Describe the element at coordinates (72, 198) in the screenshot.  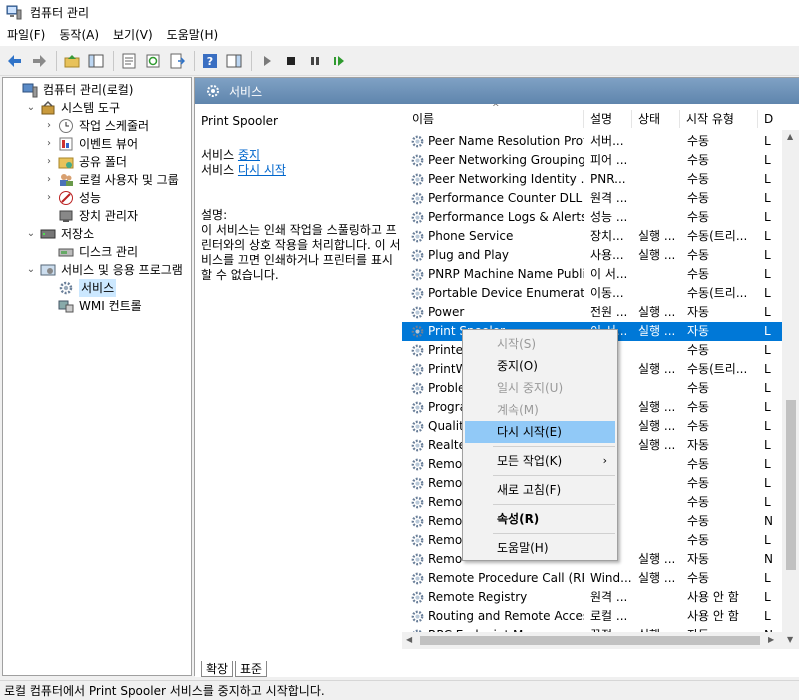
I see `tree-item: › 성능` at that location.